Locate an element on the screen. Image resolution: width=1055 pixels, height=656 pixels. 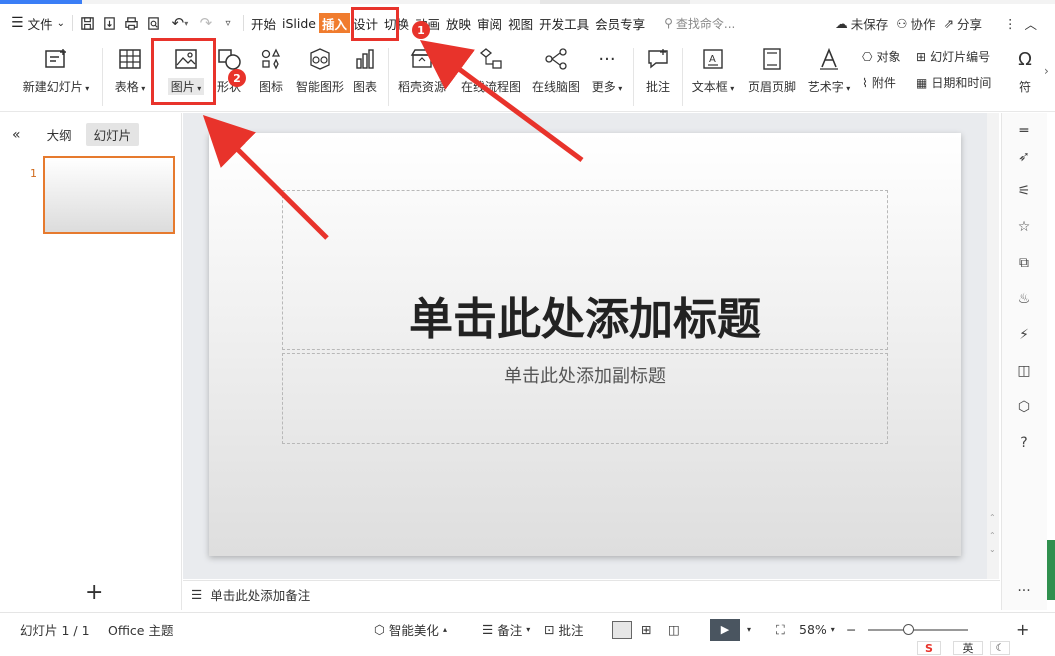
bulb-icon: ⚡ is located at coordinates (1024, 335).